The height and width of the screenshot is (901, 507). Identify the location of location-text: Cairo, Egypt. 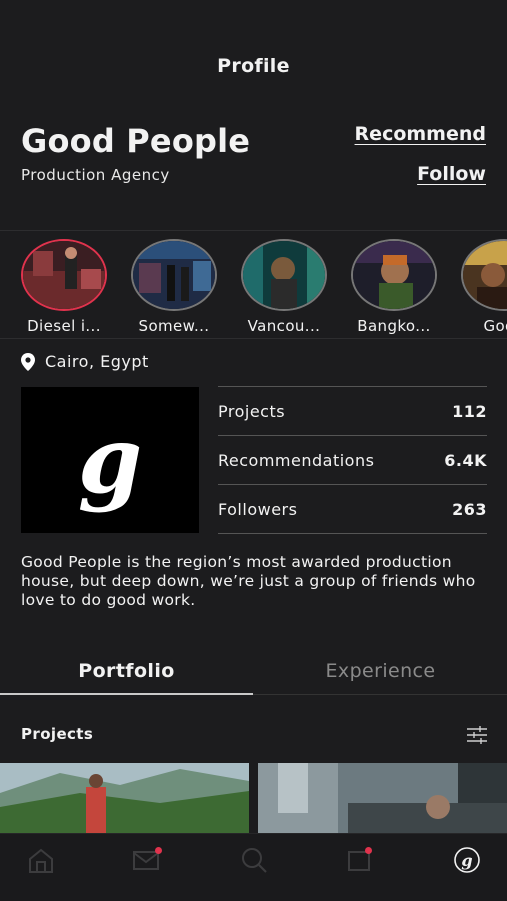
(97, 361).